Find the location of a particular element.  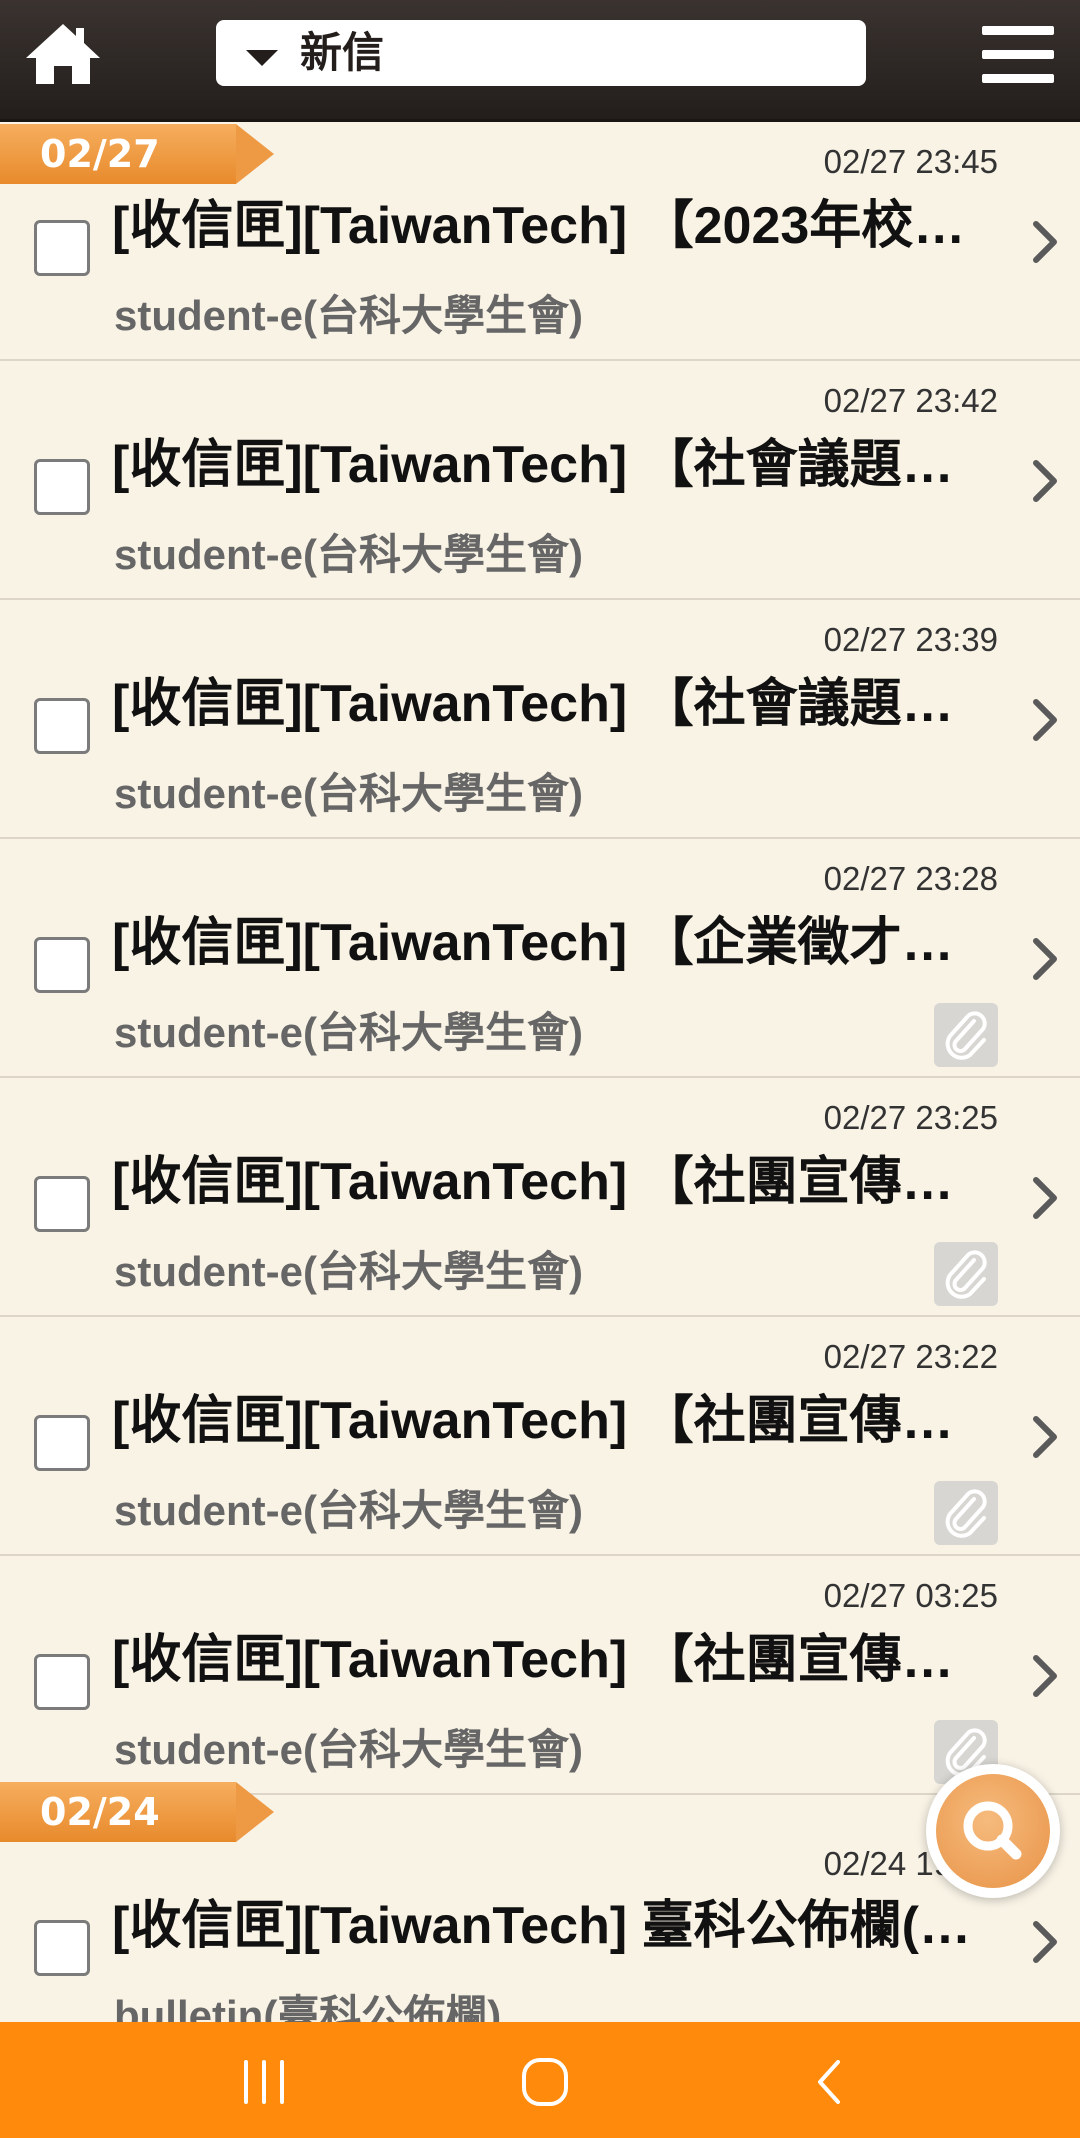

recents-icon is located at coordinates (264, 2082).